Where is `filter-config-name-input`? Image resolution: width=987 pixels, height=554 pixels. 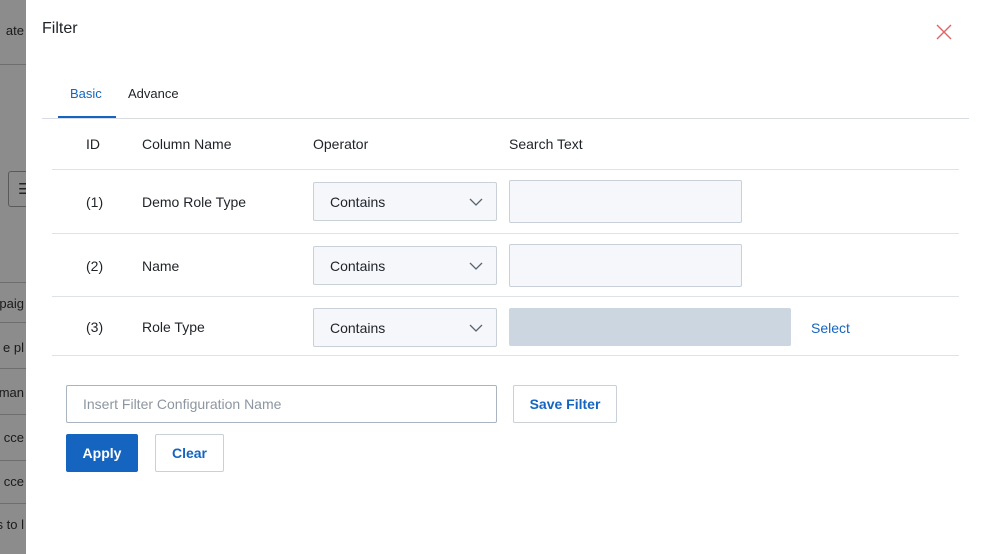
filter-config-name-input is located at coordinates (281, 404).